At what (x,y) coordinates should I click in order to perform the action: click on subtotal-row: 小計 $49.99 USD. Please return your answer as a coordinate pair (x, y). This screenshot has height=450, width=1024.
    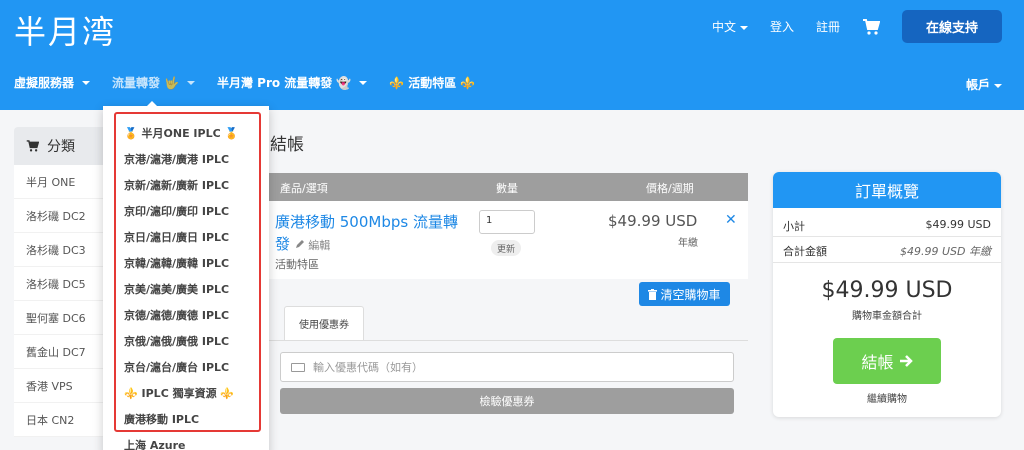
    Looking at the image, I should click on (887, 226).